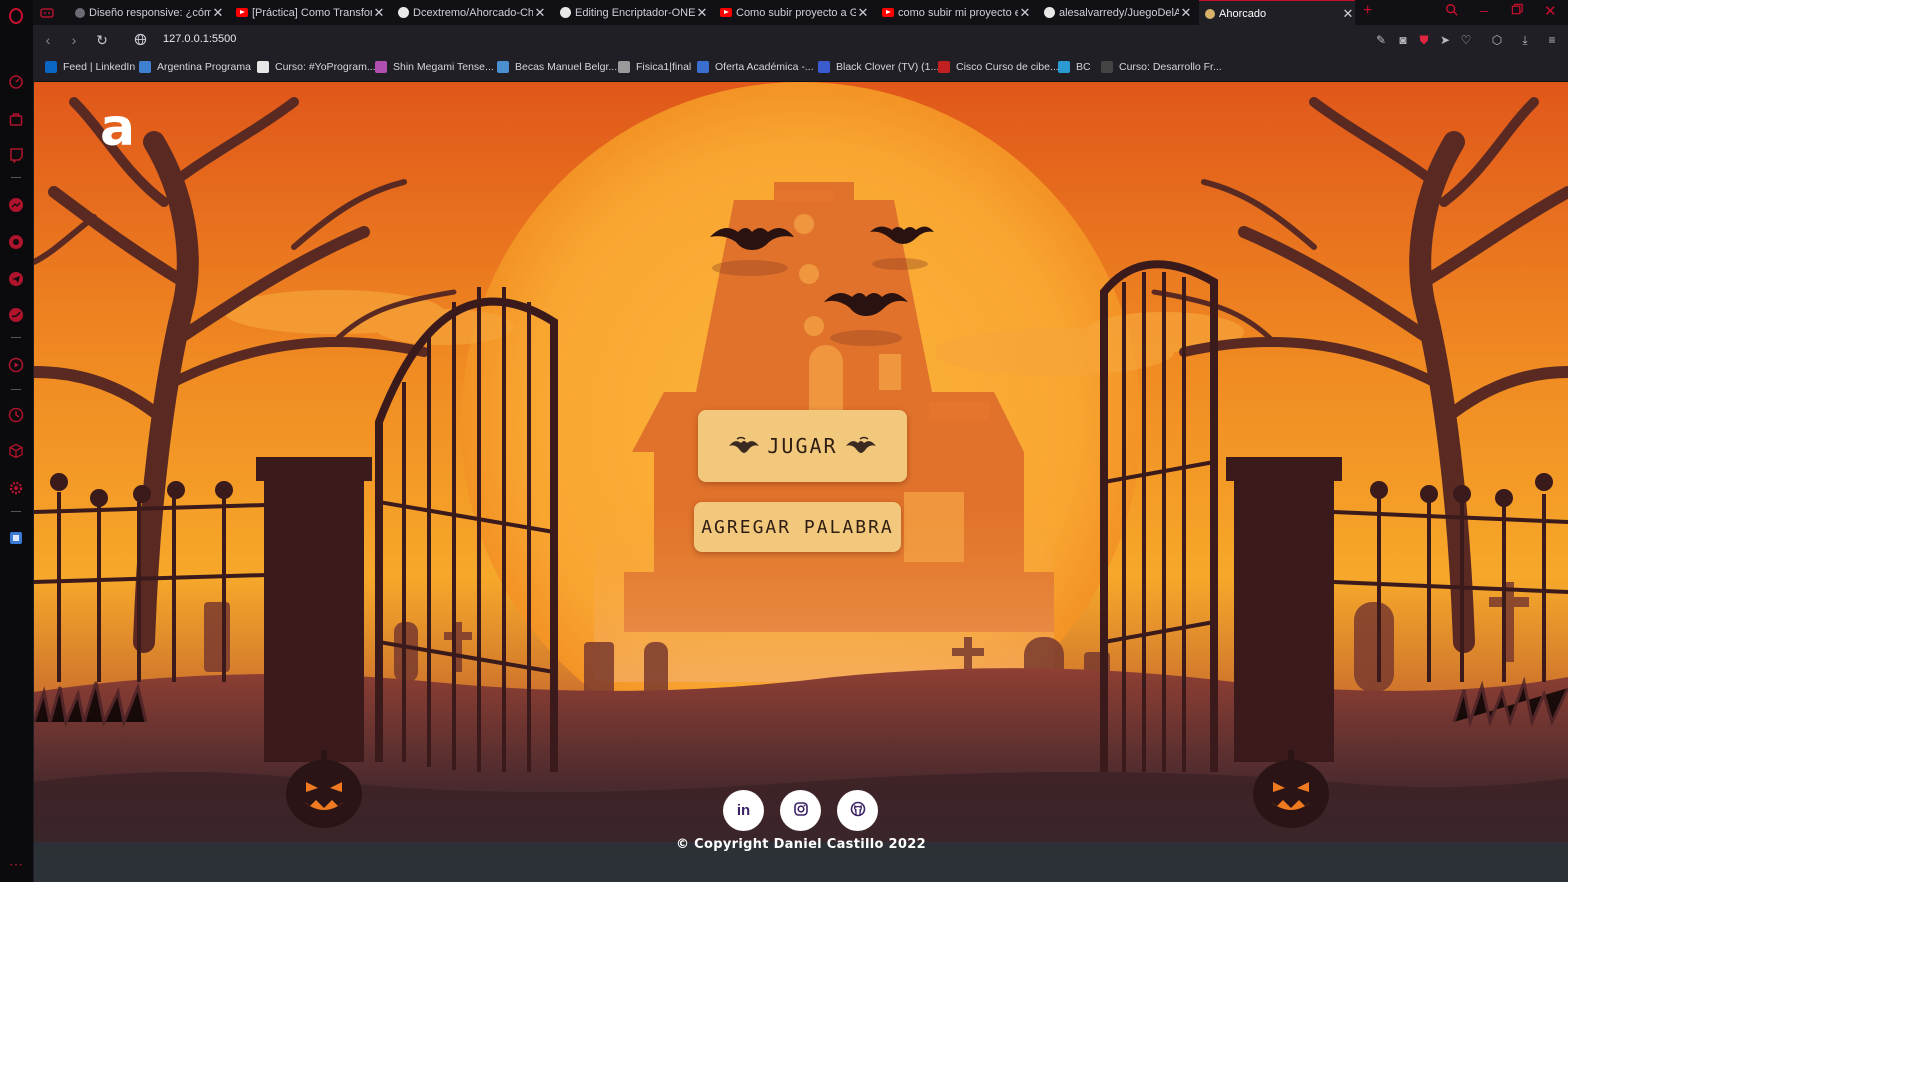 Image resolution: width=1920 pixels, height=1080 pixels. What do you see at coordinates (204, 67) in the screenshot?
I see `bookmark-label: Argentina Programa` at bounding box center [204, 67].